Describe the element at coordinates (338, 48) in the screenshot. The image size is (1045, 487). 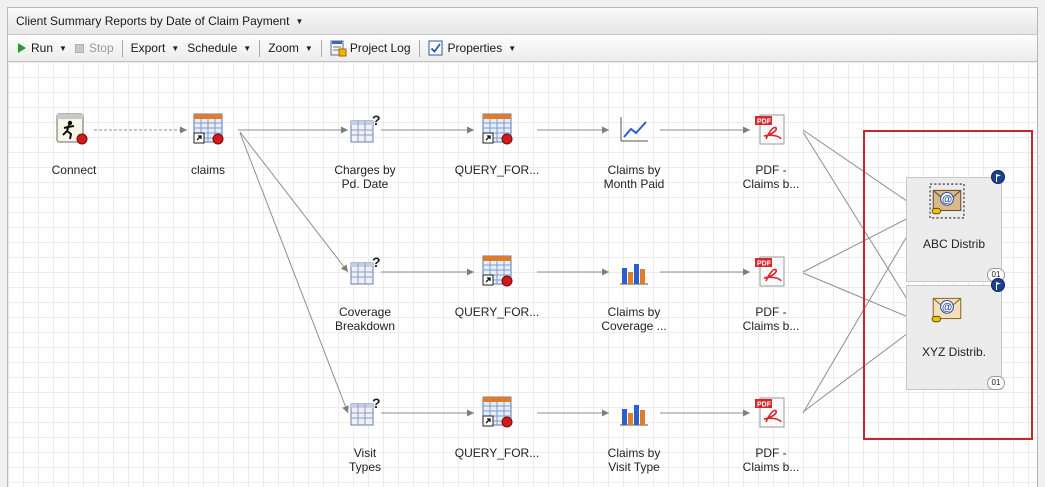
I see `project-log-icon` at that location.